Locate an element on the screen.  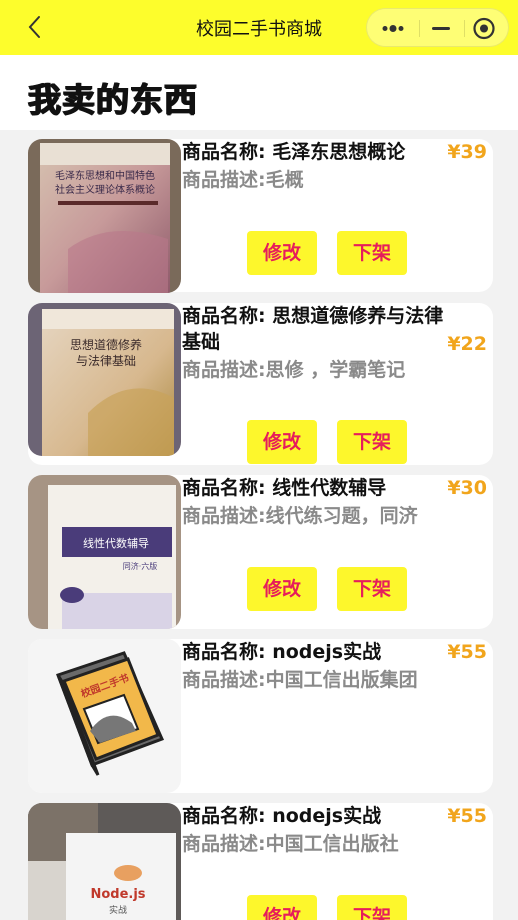
product-image: 毛泽东思想和中国特色 社会主义理论体系概论 is located at coordinates (104, 216).